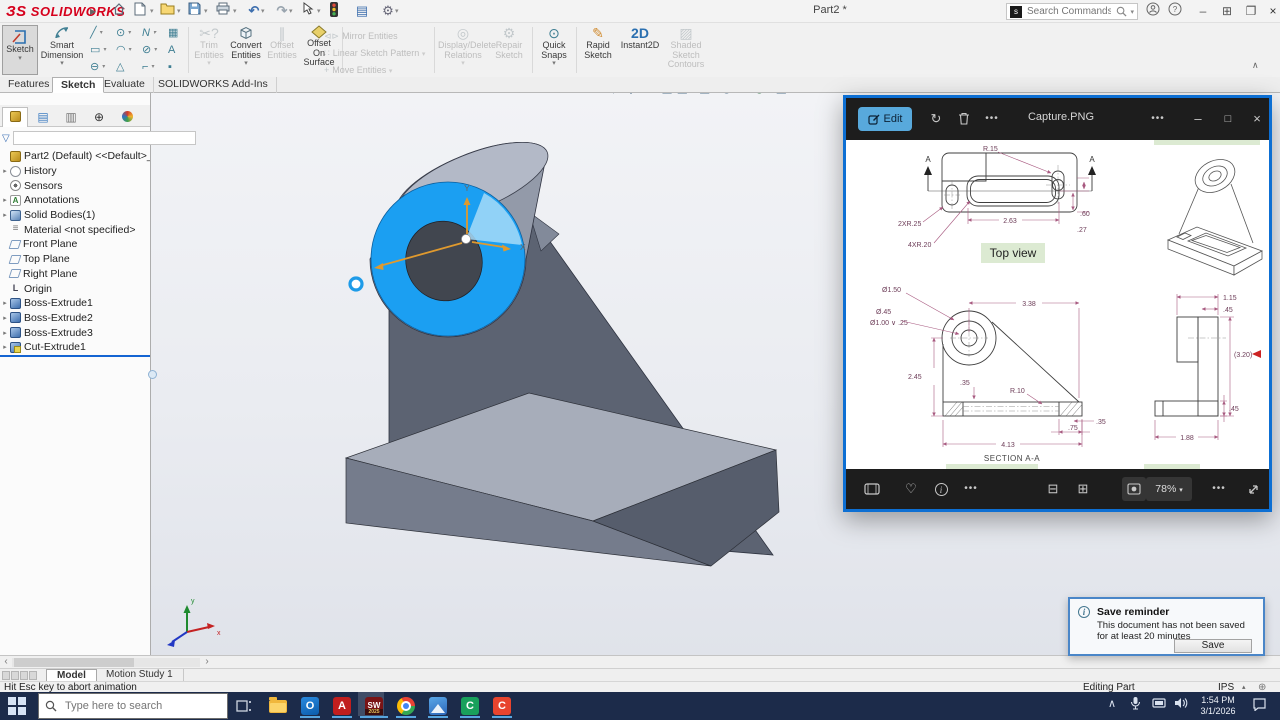  I want to click on panel-splitter-handle, so click(152, 374).